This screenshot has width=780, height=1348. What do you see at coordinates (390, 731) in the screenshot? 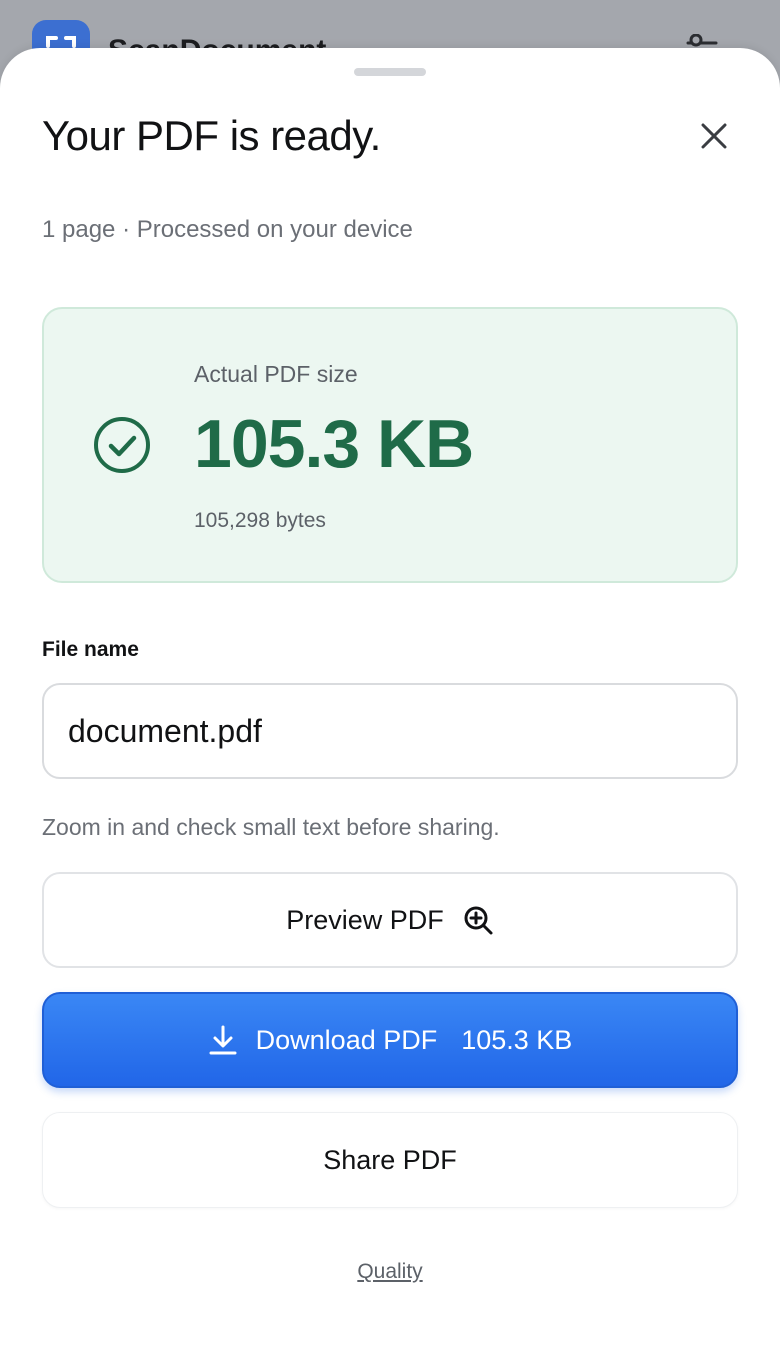
I see `file-name-input` at bounding box center [390, 731].